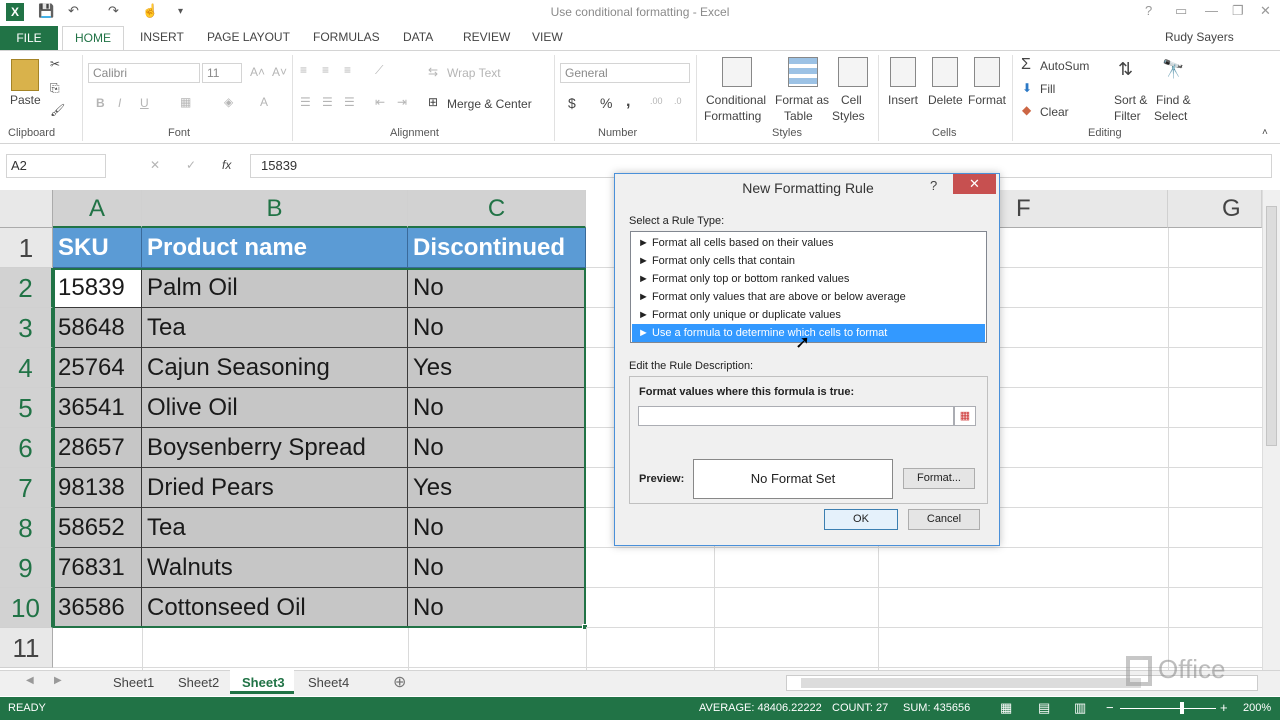 The image size is (1280, 720). Describe the element at coordinates (1211, 10) in the screenshot. I see `minimize-icon: —` at that location.